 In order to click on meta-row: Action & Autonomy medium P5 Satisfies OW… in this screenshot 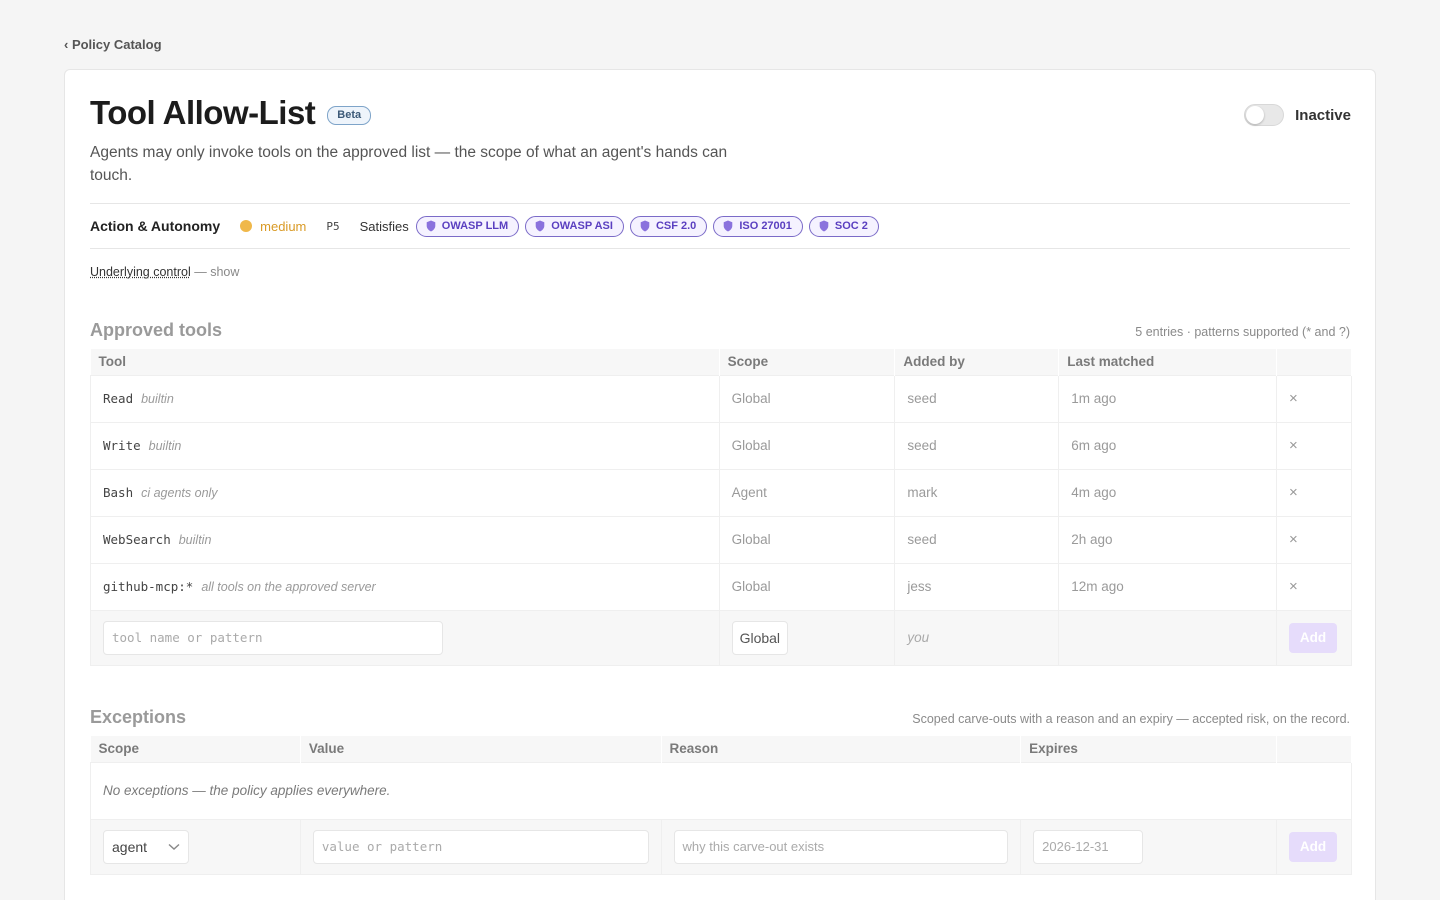, I will do `click(487, 226)`.